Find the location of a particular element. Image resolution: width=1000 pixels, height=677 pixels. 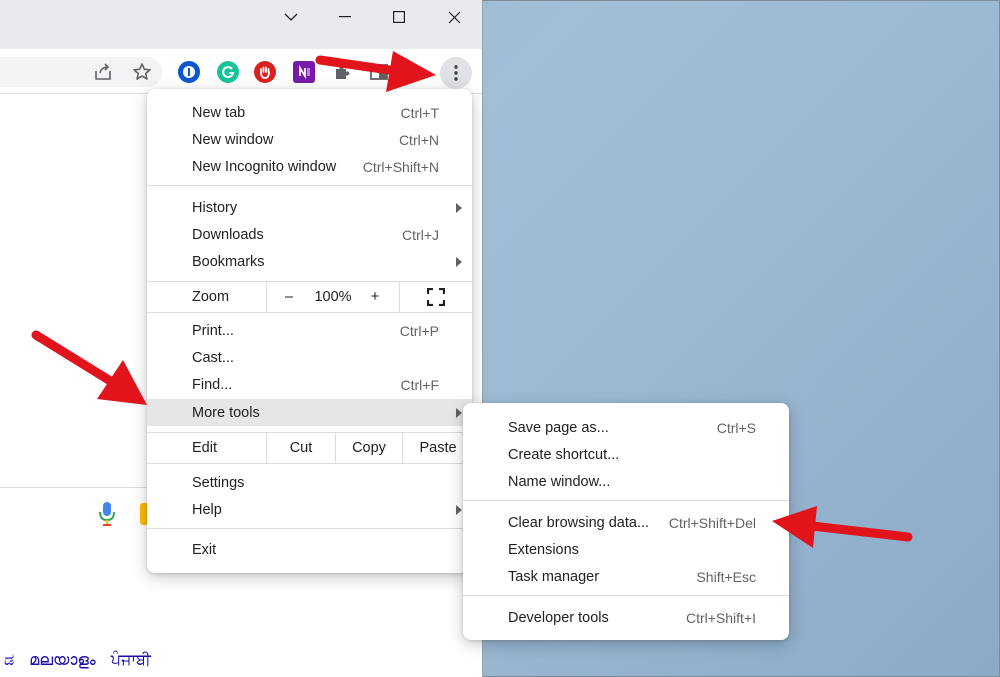

fullscreen-icon is located at coordinates (436, 297).